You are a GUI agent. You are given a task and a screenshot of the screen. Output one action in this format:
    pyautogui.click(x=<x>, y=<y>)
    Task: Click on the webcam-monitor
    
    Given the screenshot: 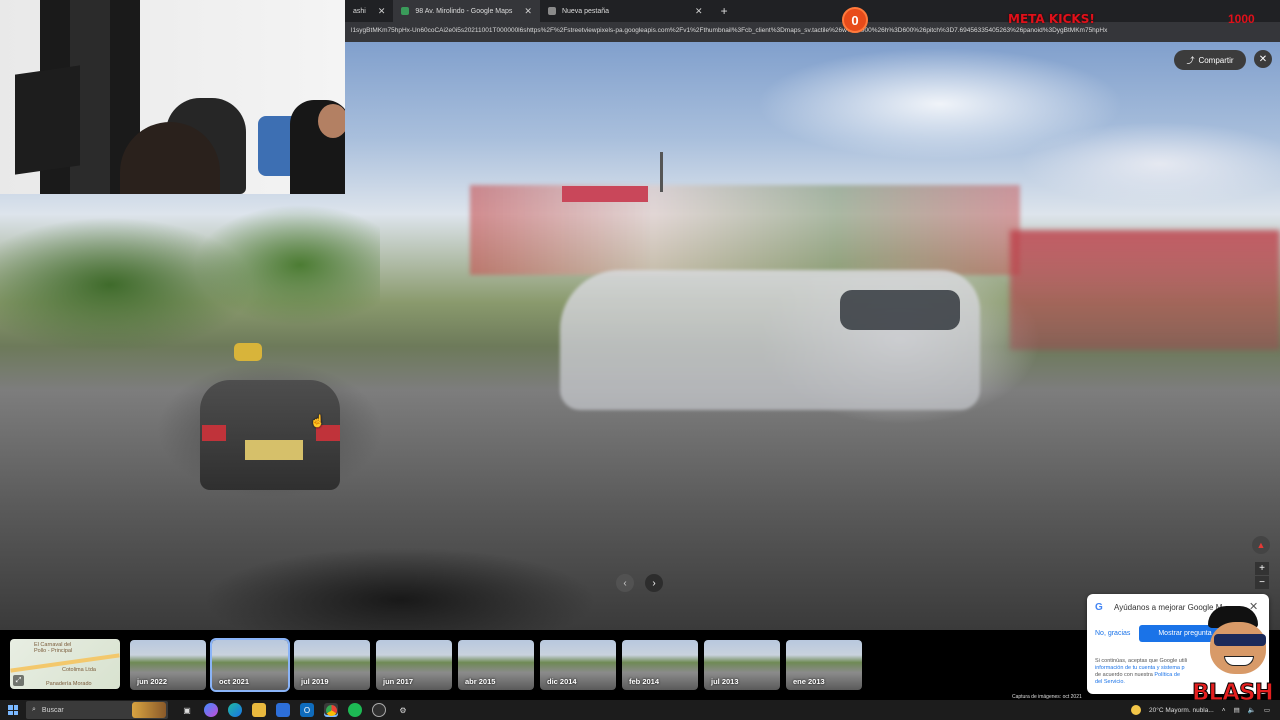 What is the action you would take?
    pyautogui.click(x=47, y=120)
    